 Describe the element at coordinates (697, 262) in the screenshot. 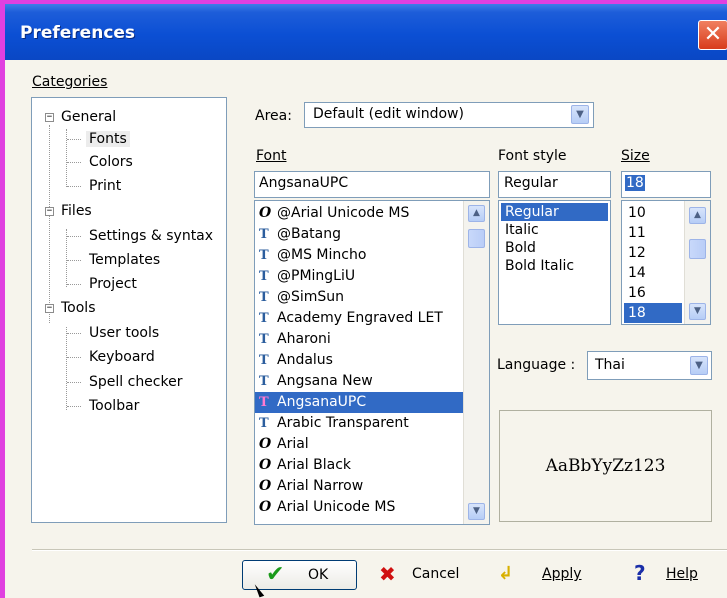

I see `size-scrollbar: ▲ ▼` at that location.